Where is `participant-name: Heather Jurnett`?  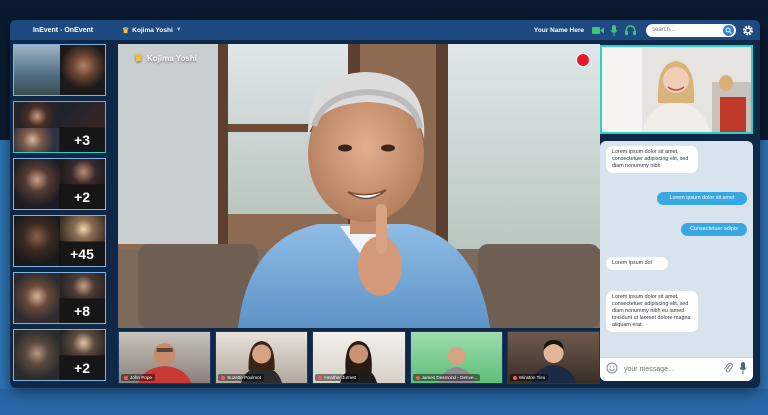
participant-name: Heather Jurnett is located at coordinates (340, 377).